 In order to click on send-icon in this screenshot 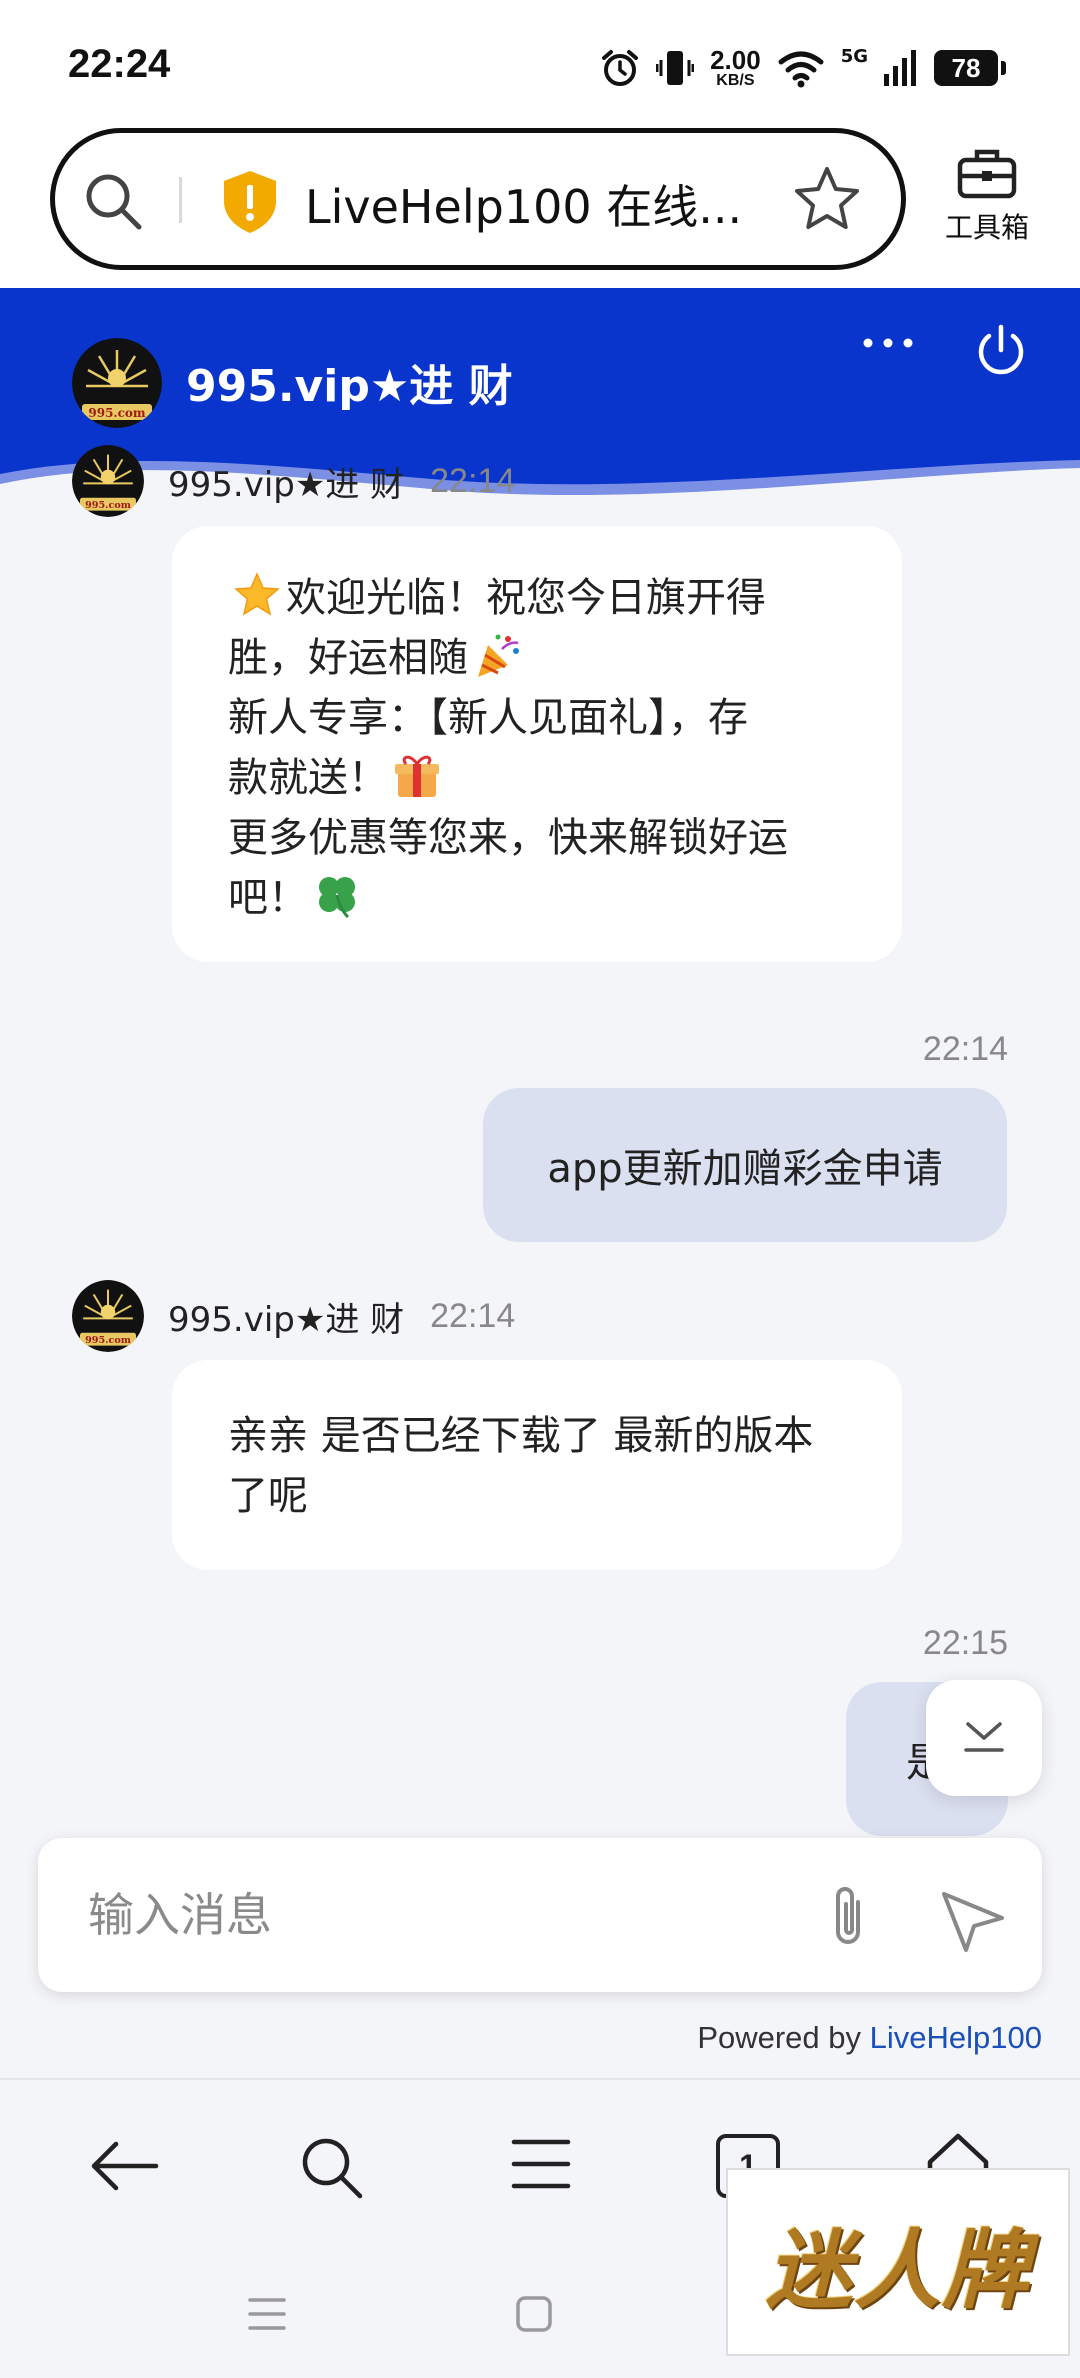, I will do `click(973, 1921)`.